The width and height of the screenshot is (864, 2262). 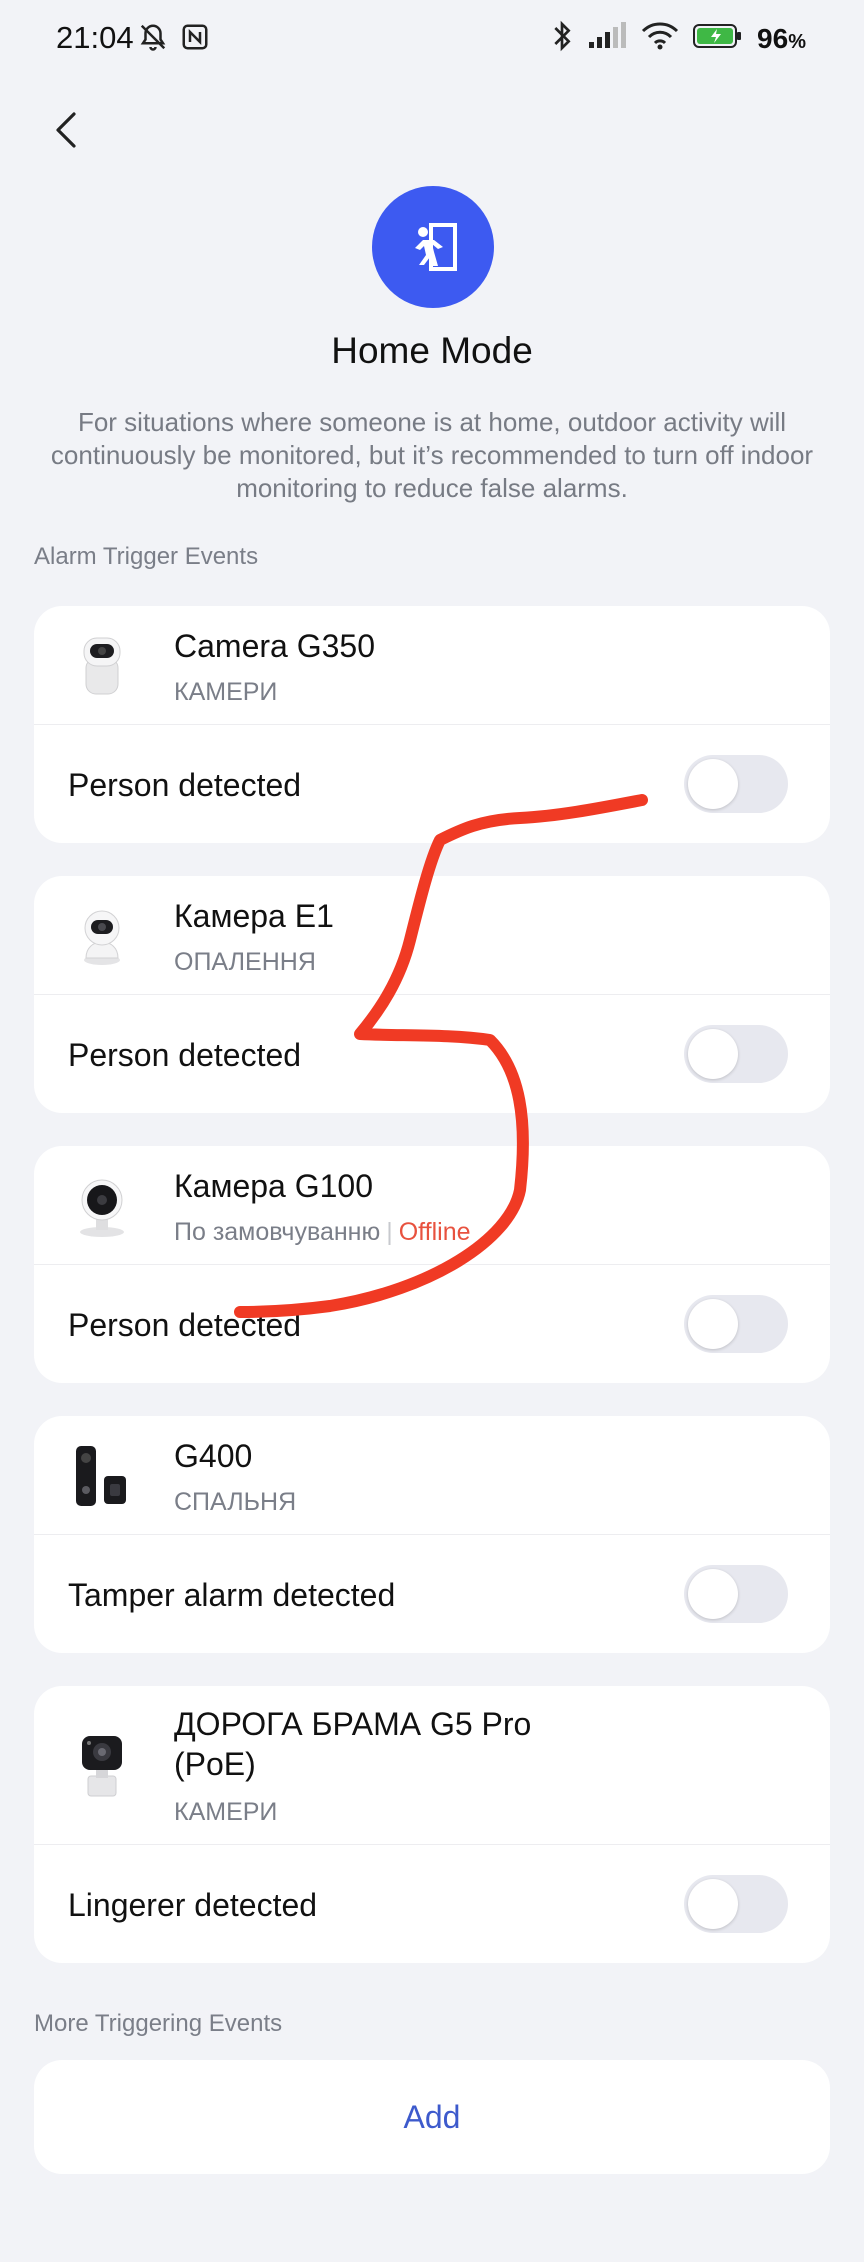 I want to click on bluetooth-icon, so click(x=562, y=38).